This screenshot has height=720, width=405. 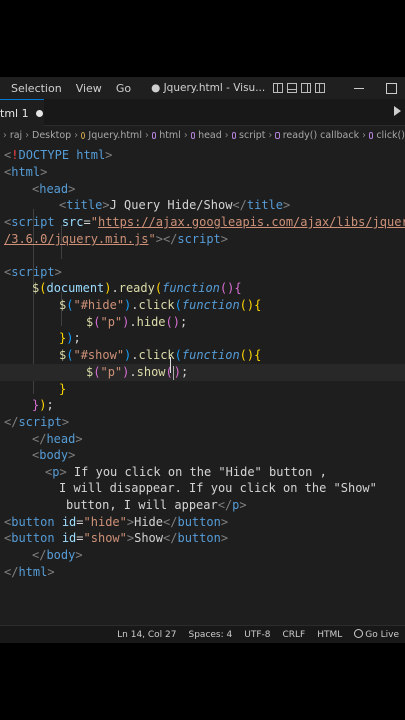 What do you see at coordinates (39, 113) in the screenshot?
I see `unsaved-dot-icon` at bounding box center [39, 113].